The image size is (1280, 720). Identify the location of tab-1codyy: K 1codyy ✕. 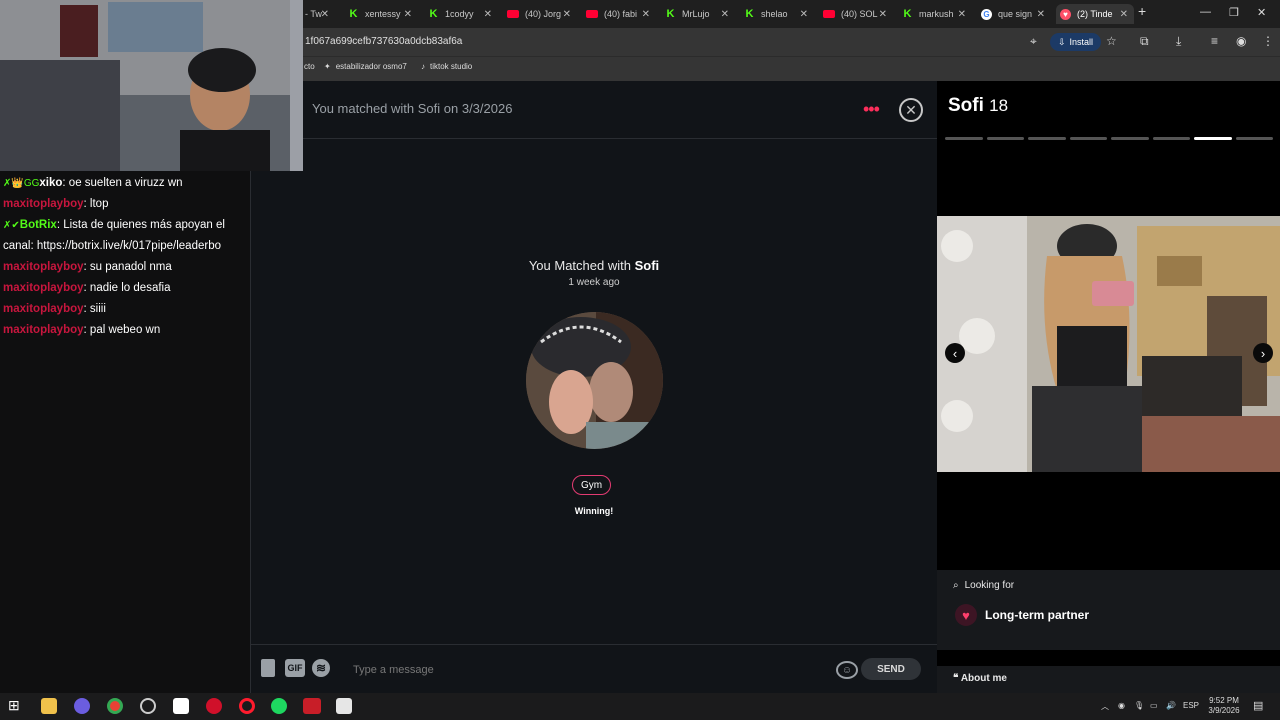
(463, 14).